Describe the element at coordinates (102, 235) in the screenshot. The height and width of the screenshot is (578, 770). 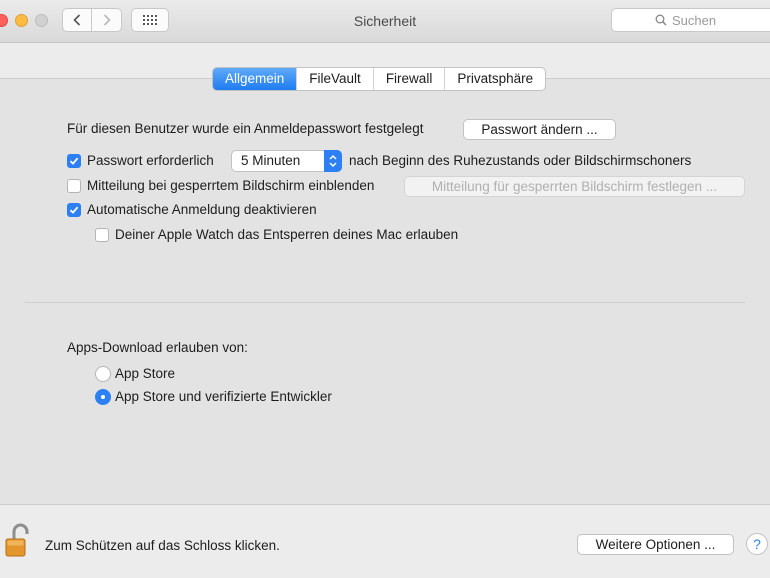
I see `apple-watch-checkbox` at that location.